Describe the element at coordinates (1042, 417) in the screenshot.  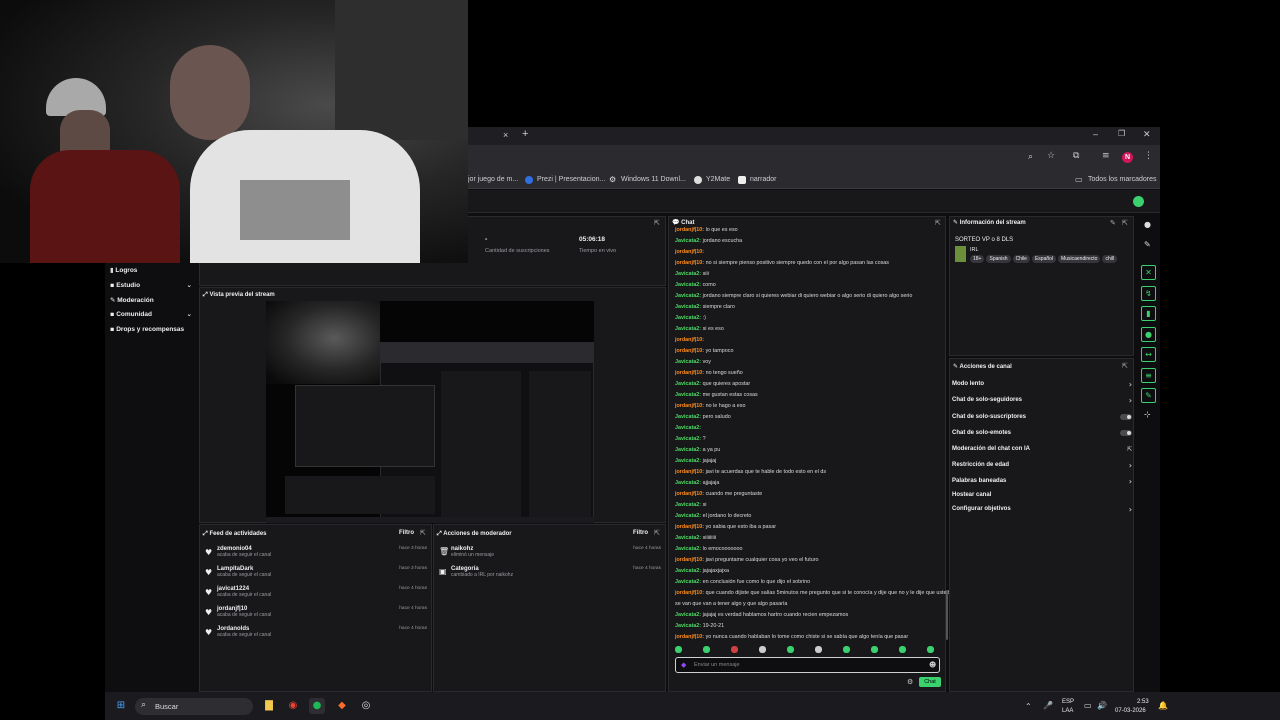
I see `channel-action-row: Chat de solo-suscriptores` at that location.